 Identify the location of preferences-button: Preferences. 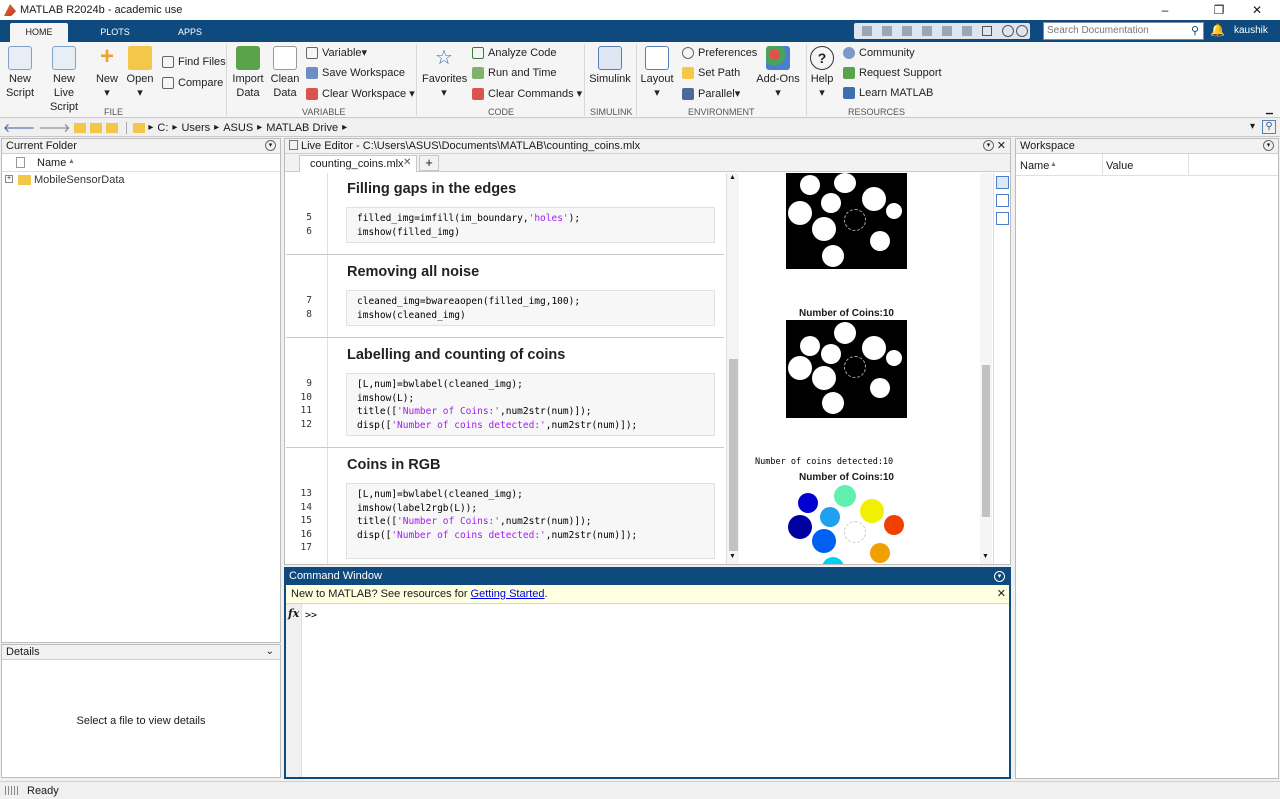
(719, 53).